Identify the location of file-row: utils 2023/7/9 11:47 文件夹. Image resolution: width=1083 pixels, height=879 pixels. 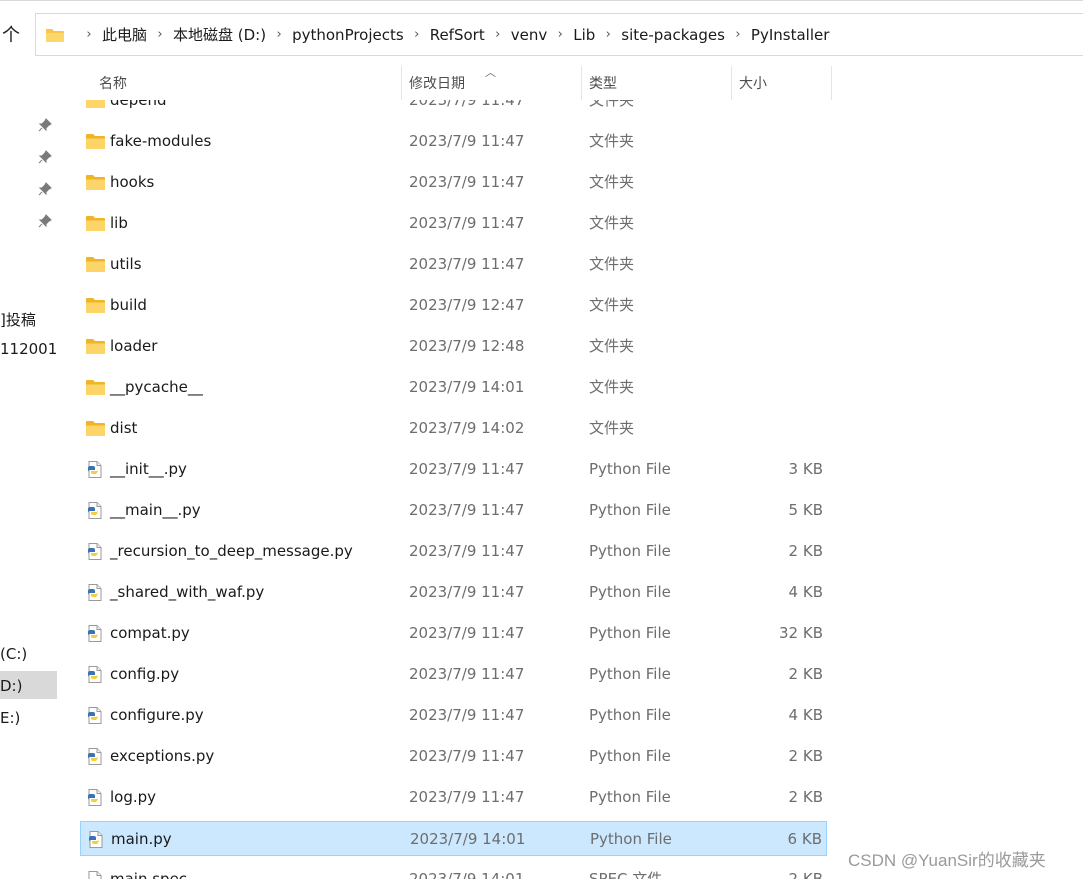
(453, 264).